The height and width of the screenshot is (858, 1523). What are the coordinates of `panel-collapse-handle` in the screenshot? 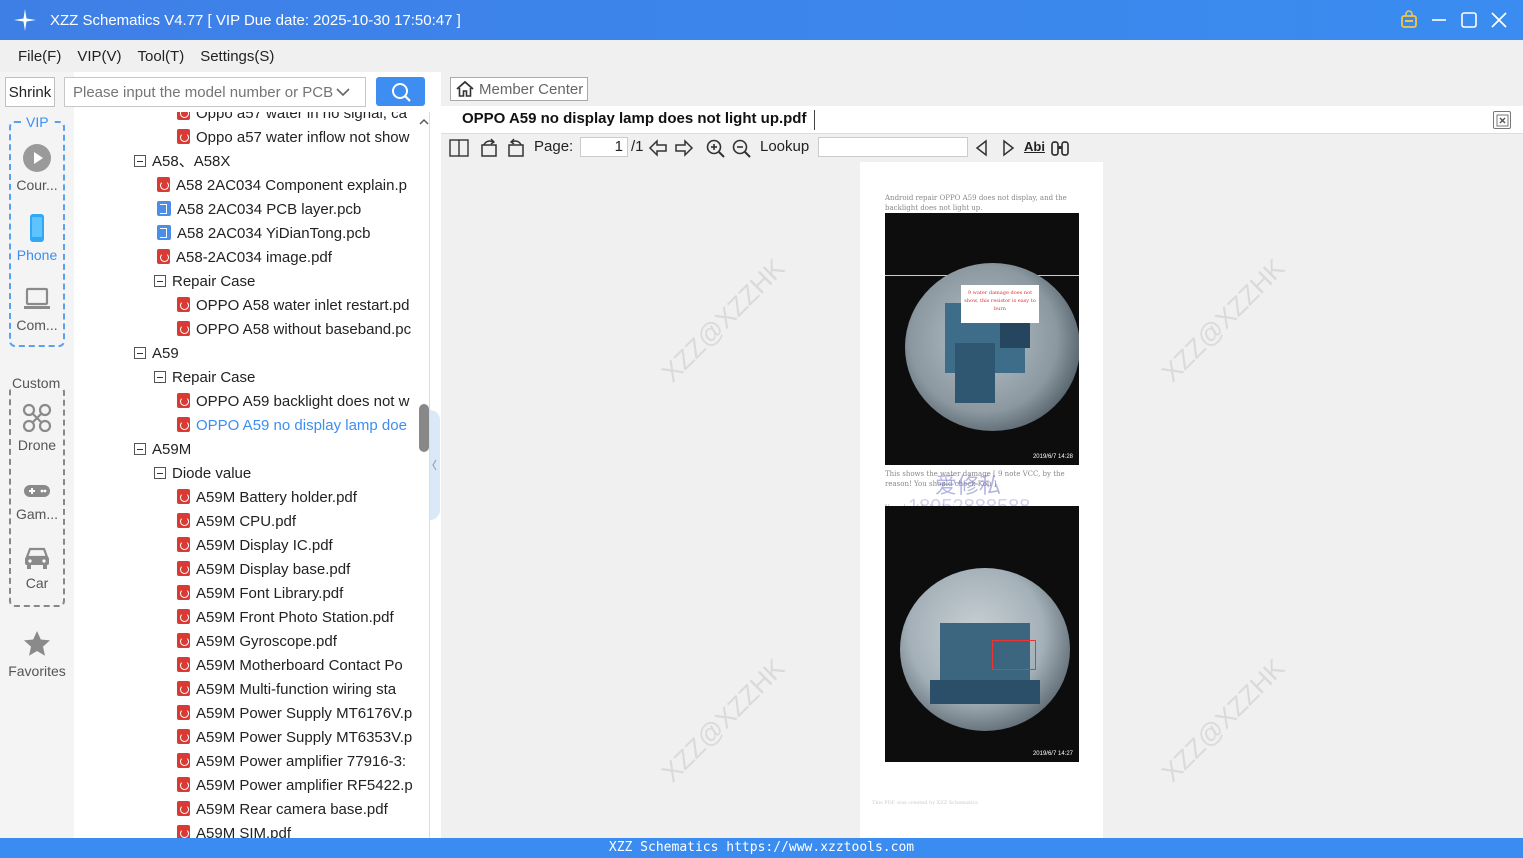 It's located at (435, 465).